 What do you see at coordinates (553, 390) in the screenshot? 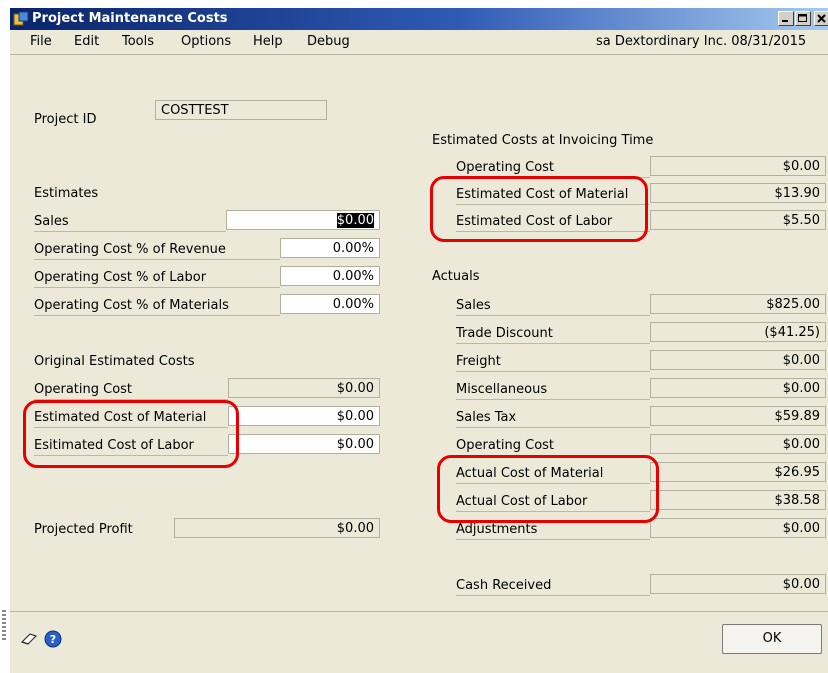
I see `actuals-miscellaneous-label: Miscellaneous` at bounding box center [553, 390].